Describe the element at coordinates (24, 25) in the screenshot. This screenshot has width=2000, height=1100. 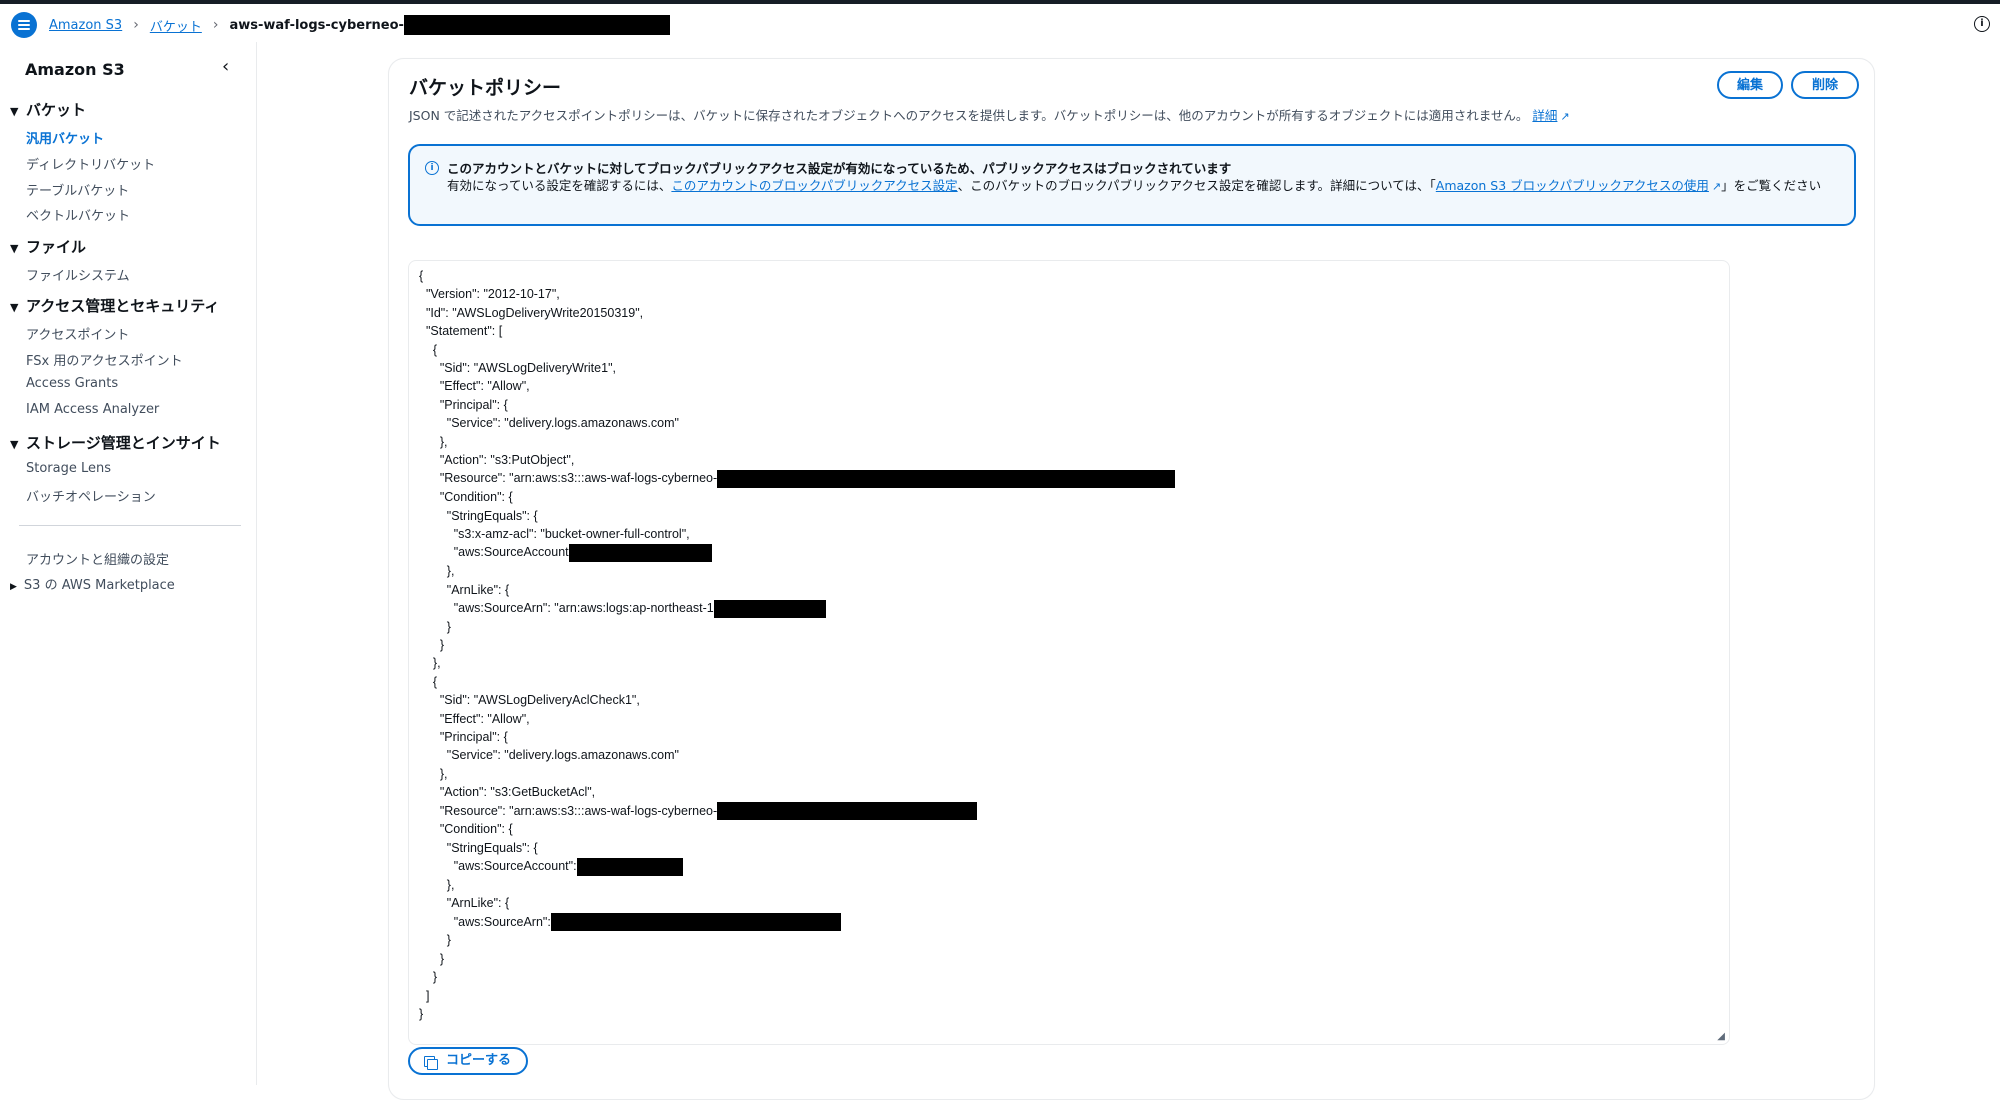
I see `menu-icon` at that location.